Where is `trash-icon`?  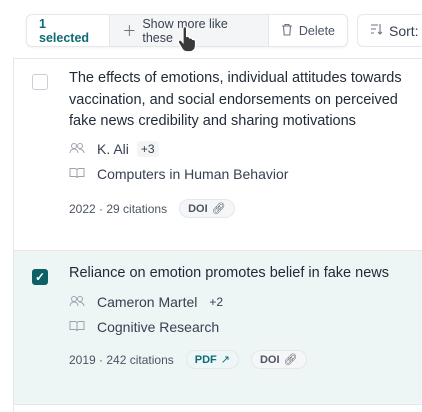
trash-icon is located at coordinates (287, 31).